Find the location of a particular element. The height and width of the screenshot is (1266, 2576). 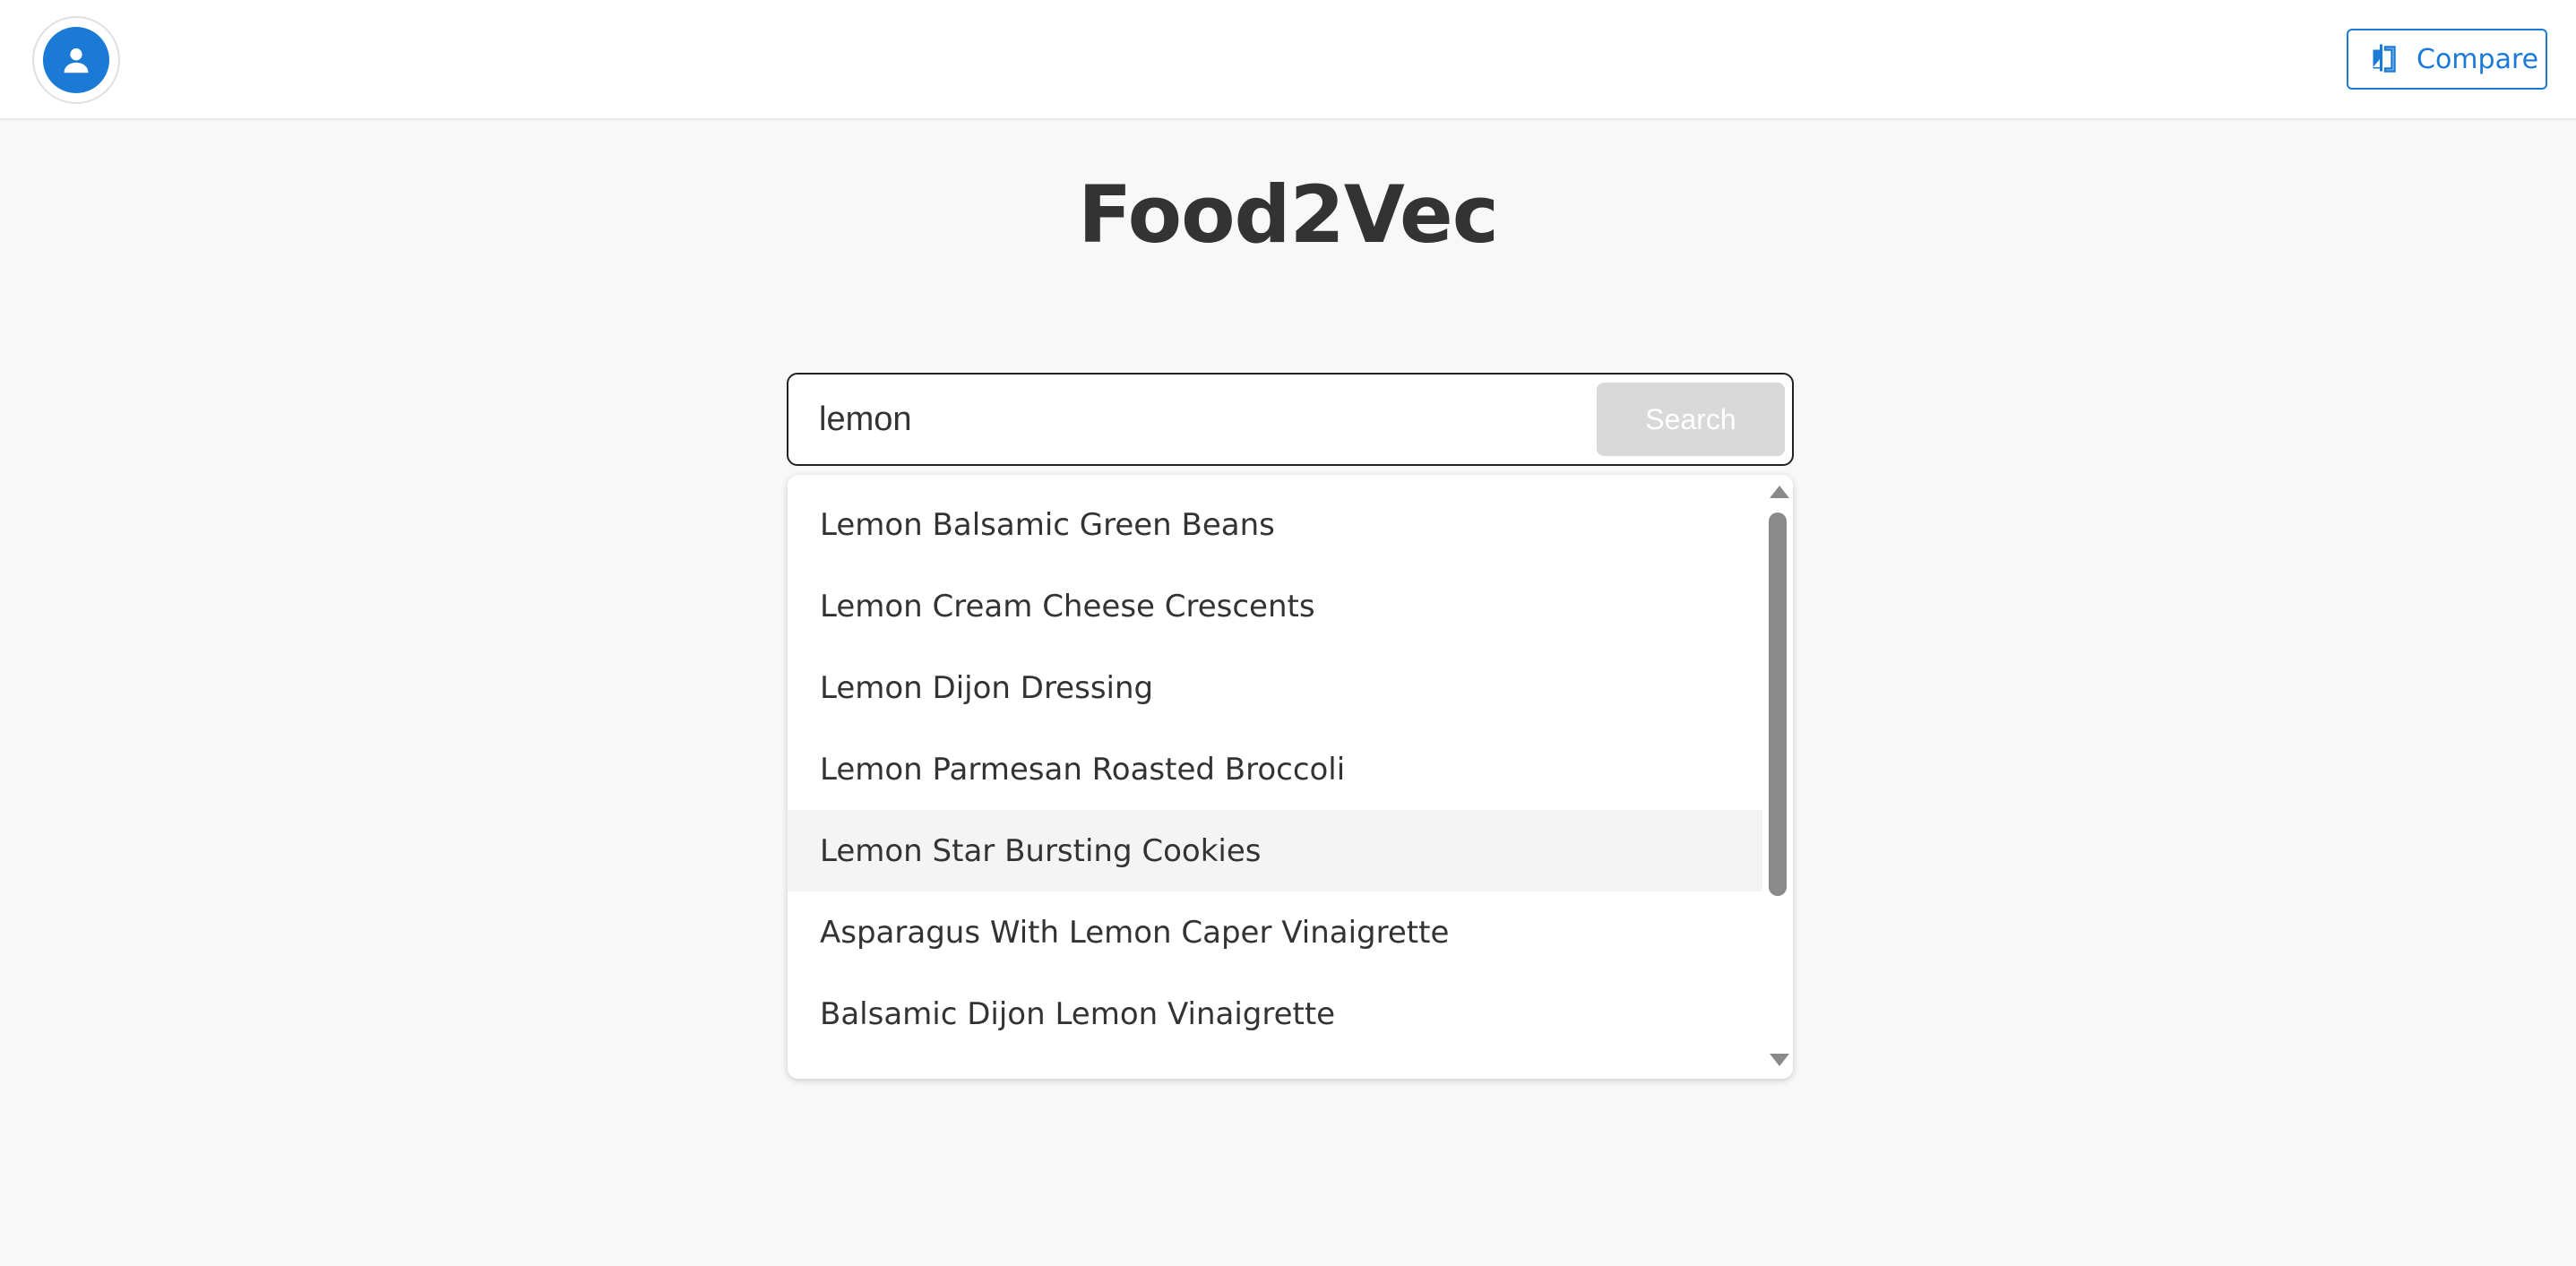

search-input is located at coordinates (1195, 419).